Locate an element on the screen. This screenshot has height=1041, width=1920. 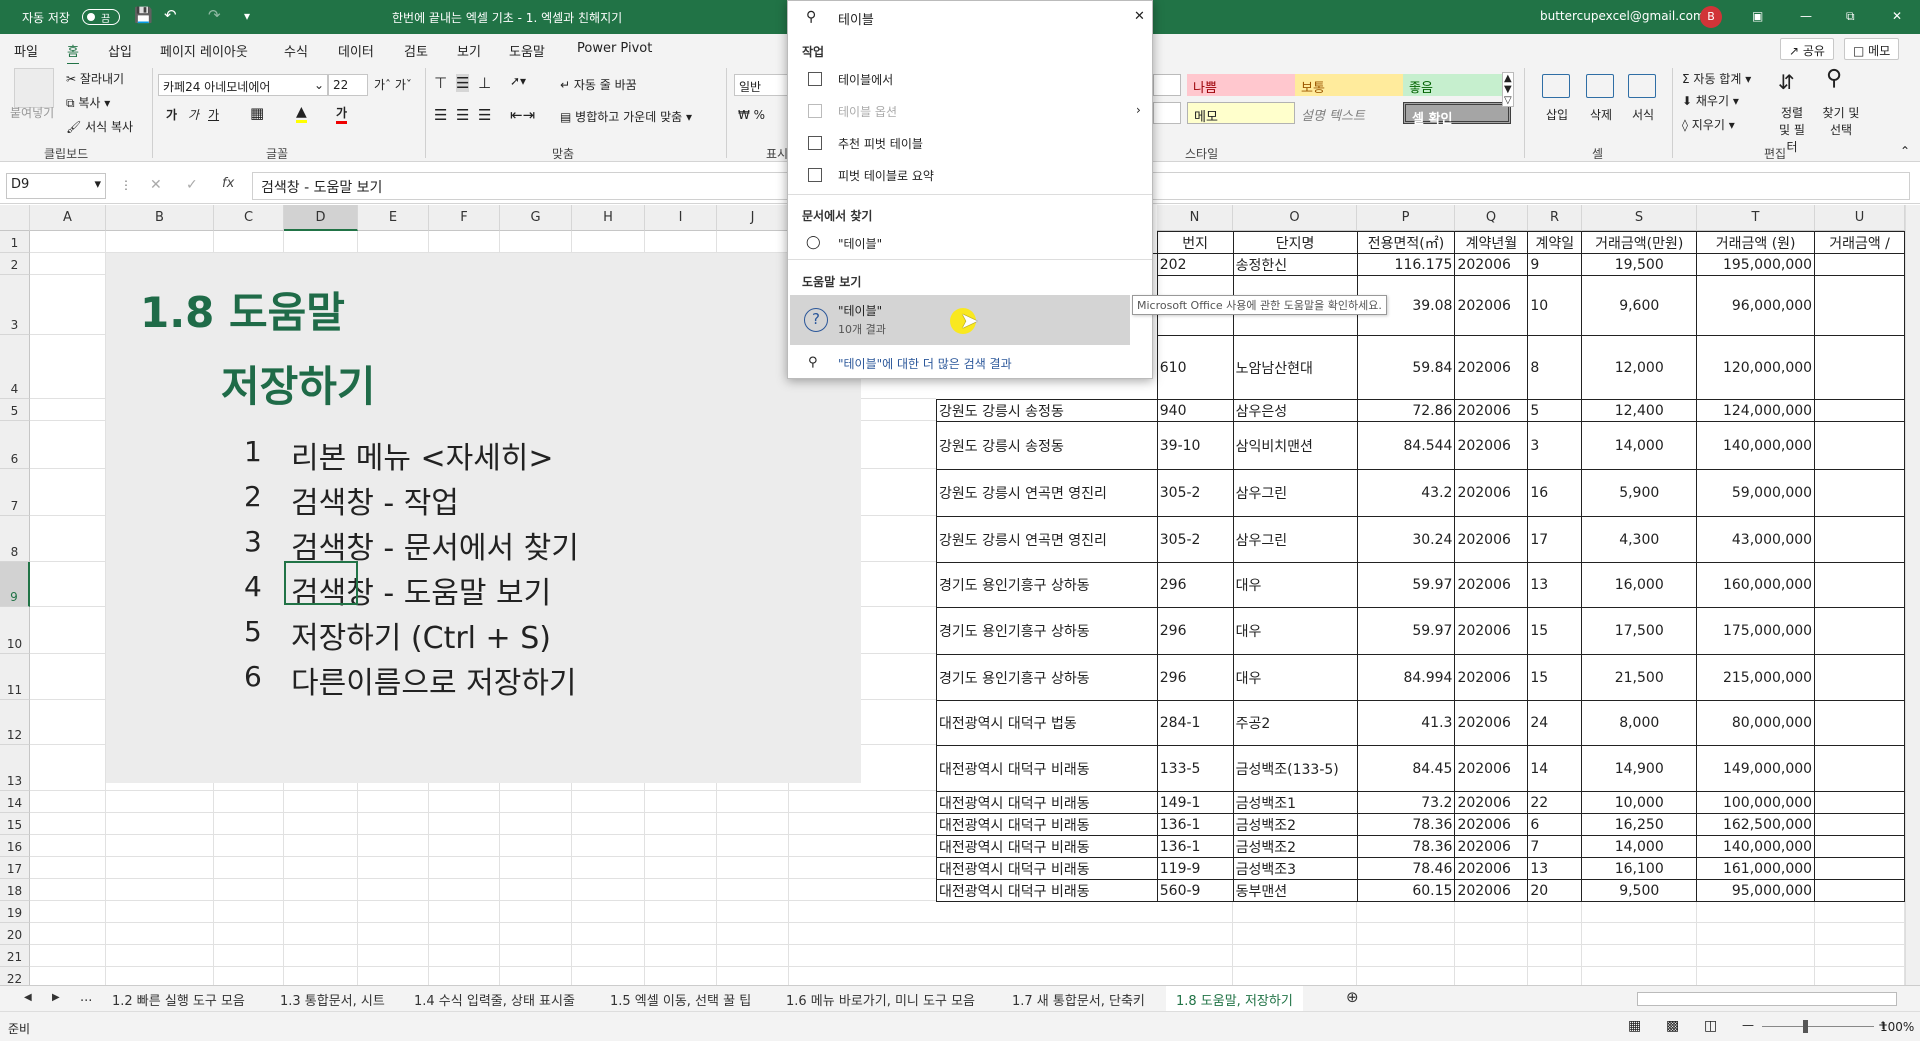
font-name-select: 카페24 아네모네에어 ⌄ is located at coordinates (243, 85).